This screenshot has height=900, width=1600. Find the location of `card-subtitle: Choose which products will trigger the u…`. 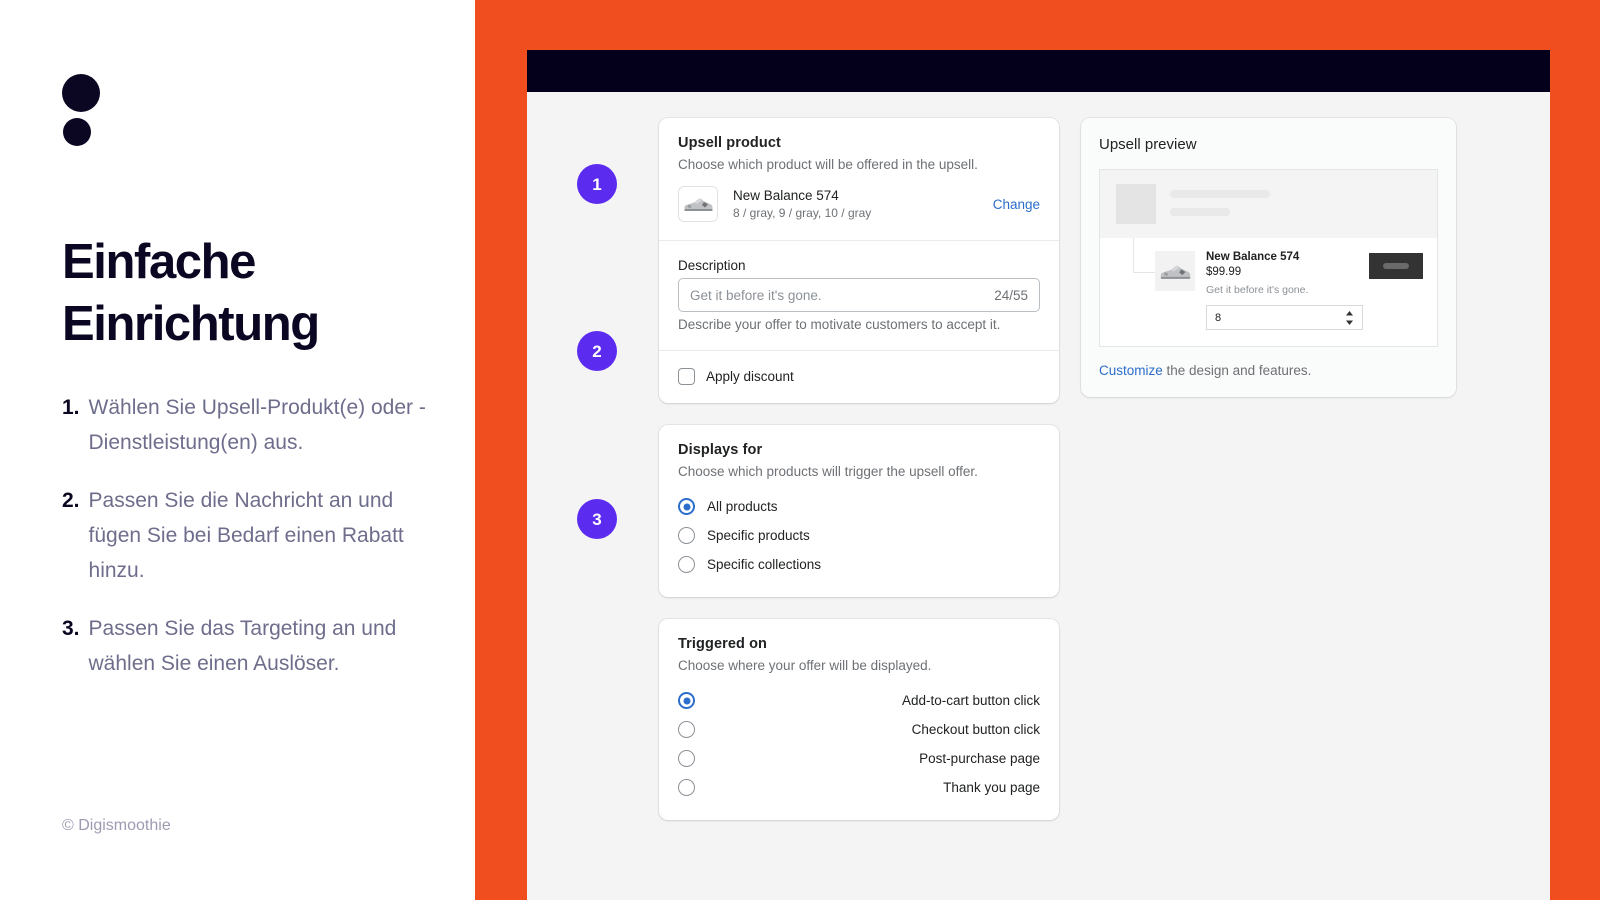

card-subtitle: Choose which products will trigger the u… is located at coordinates (828, 471).